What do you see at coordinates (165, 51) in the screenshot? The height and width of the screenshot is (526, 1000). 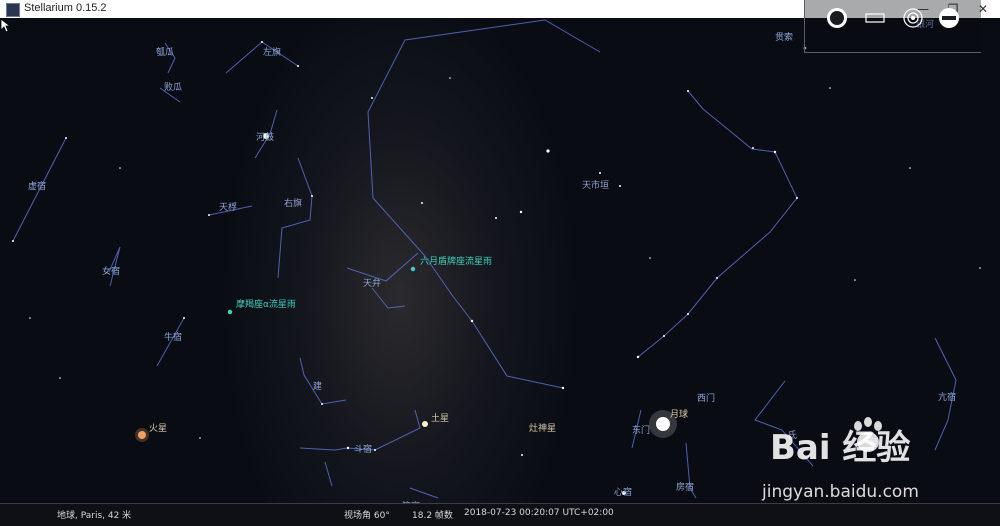 I see `label-huagua: 瓠瓜` at bounding box center [165, 51].